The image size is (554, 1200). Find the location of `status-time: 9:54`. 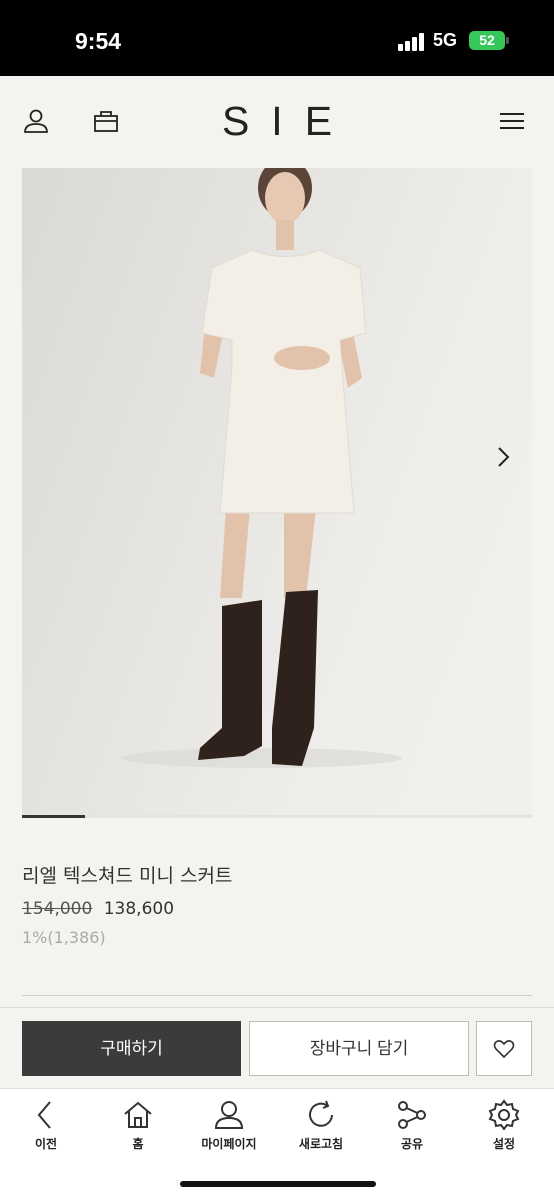

status-time: 9:54 is located at coordinates (98, 41).